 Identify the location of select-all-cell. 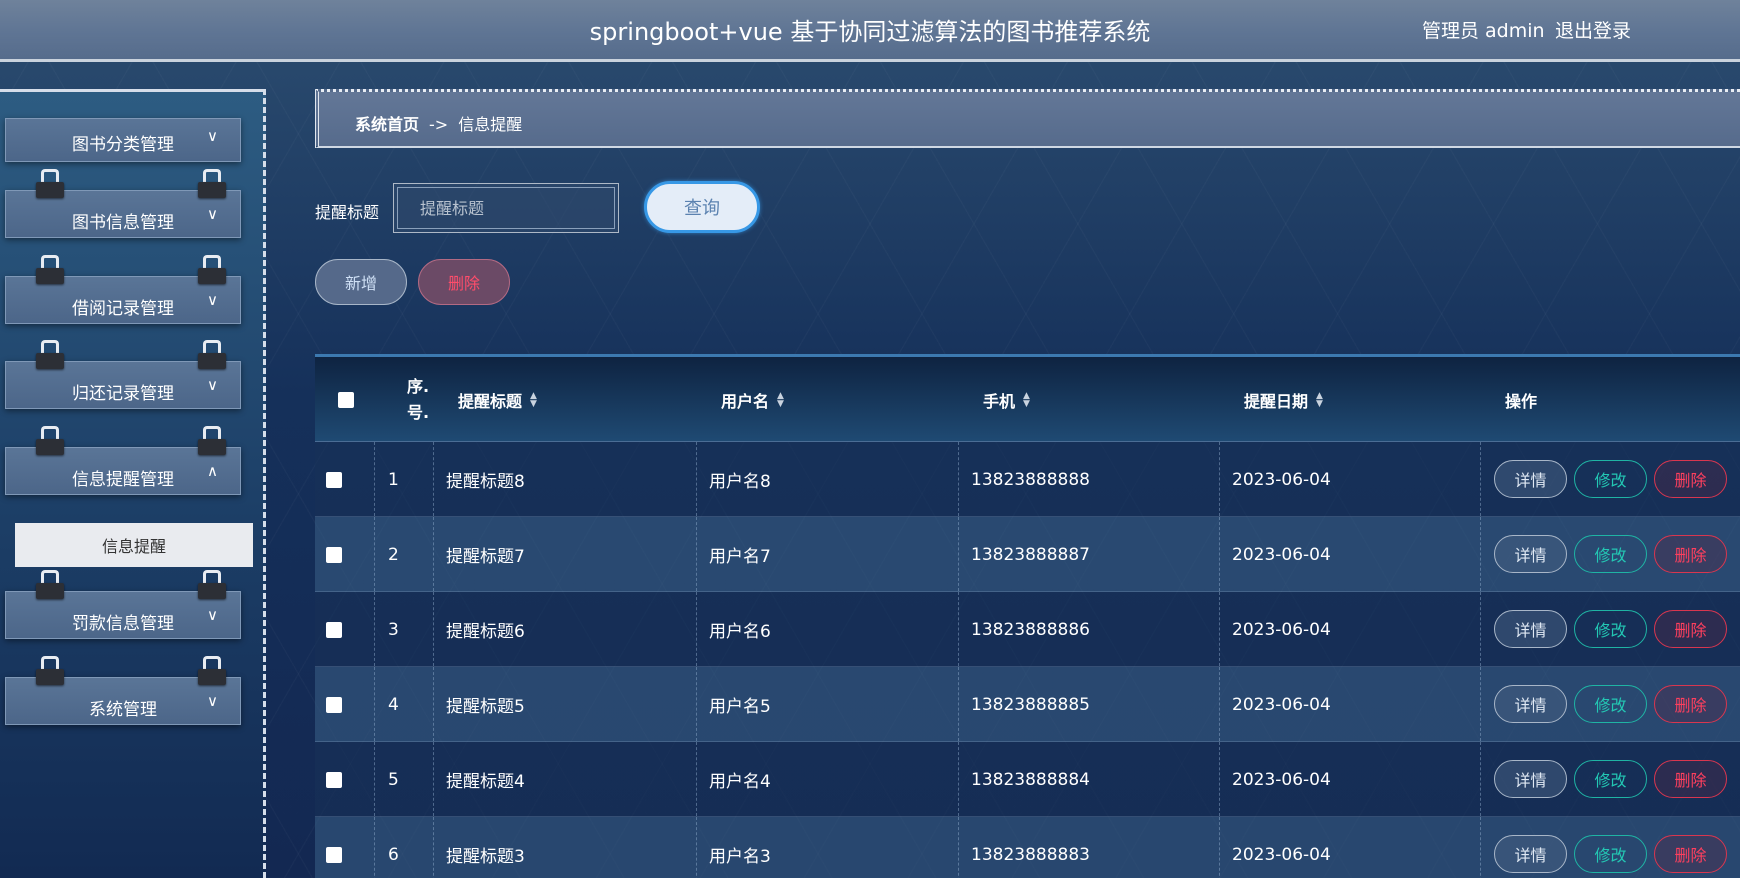
(346, 399).